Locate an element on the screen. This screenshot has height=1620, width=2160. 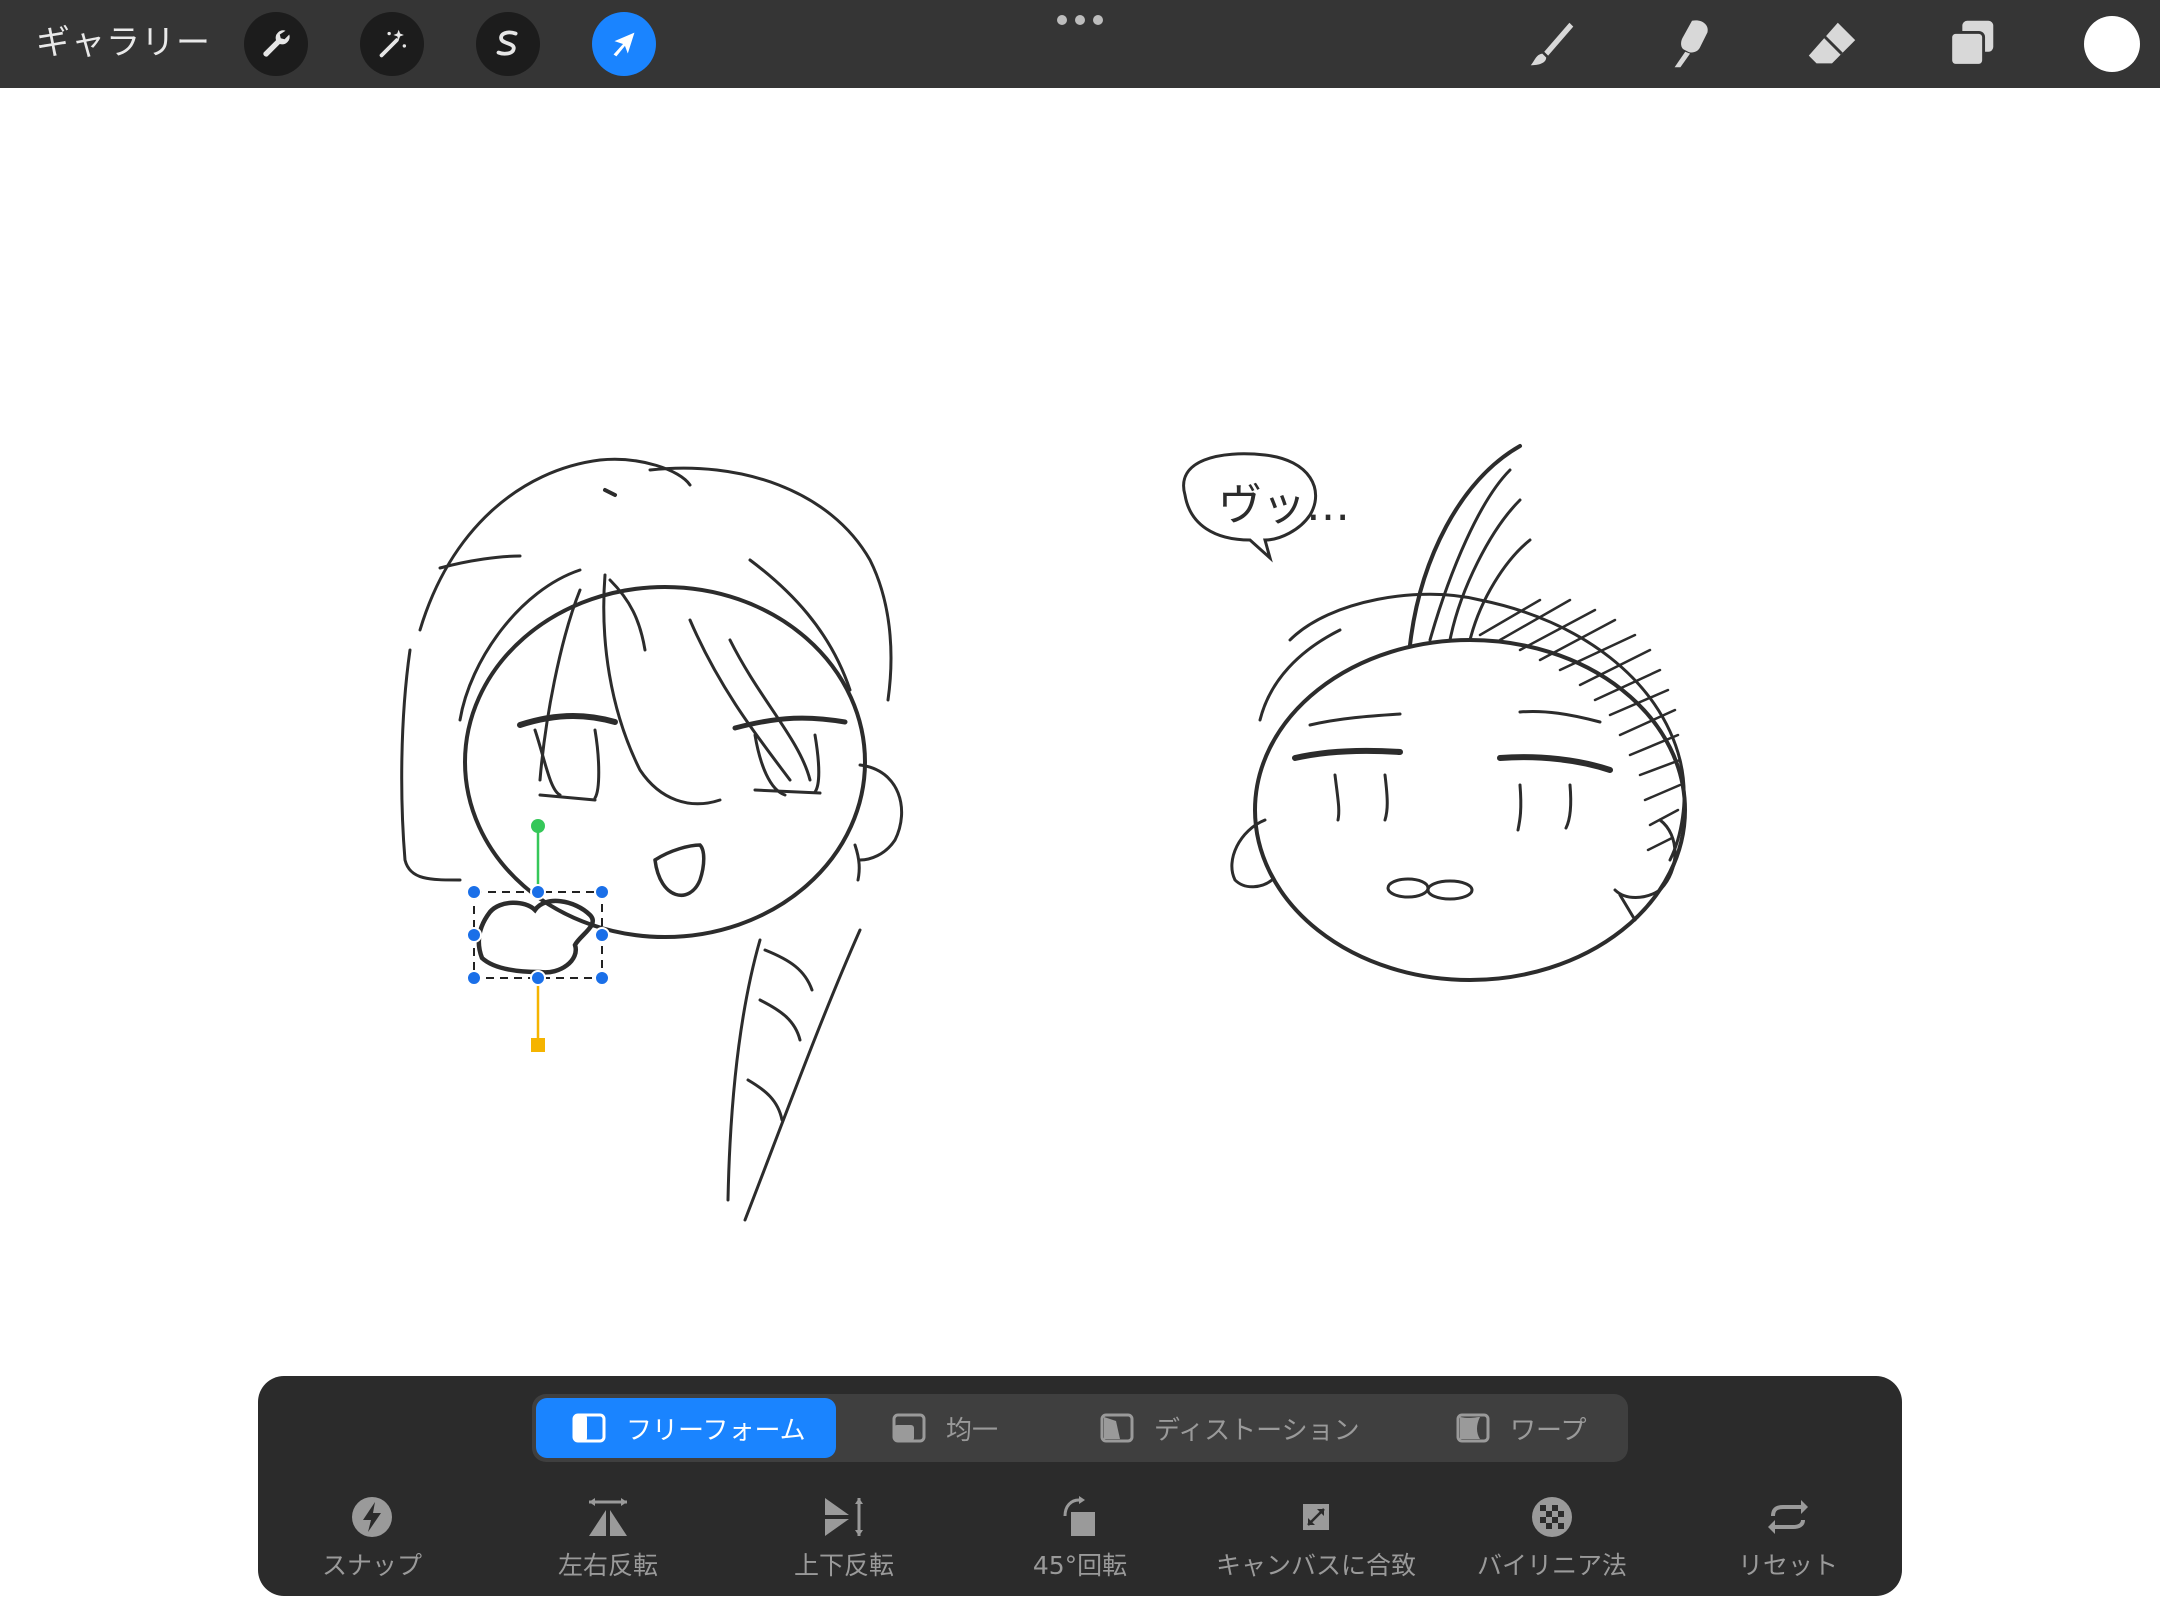
bilinear-button: バイリニア法 is located at coordinates (1552, 1539).